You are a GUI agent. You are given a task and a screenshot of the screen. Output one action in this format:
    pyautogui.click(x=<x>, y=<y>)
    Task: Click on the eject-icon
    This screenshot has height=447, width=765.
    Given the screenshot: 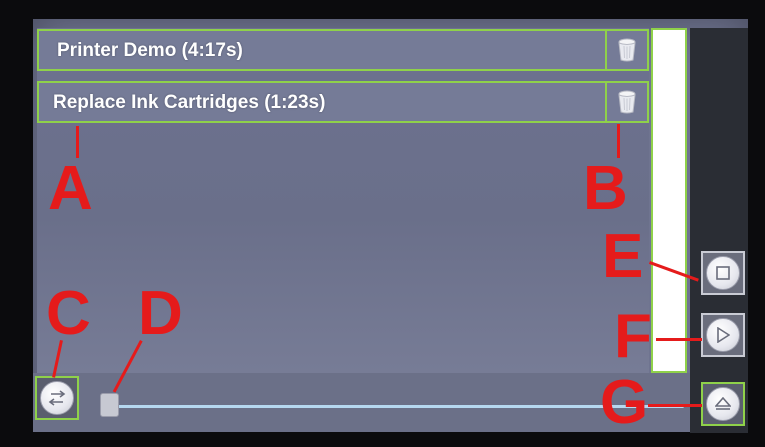 What is the action you would take?
    pyautogui.click(x=723, y=403)
    